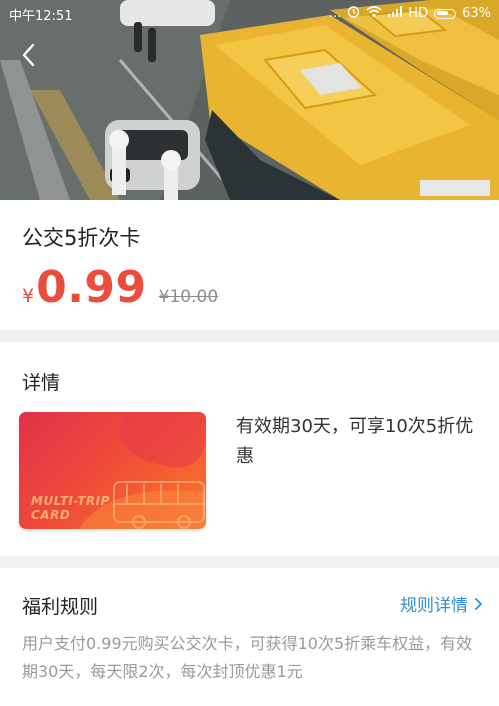 This screenshot has width=499, height=706. I want to click on status-bar: 中午12:51 ... HD 63%, so click(249, 13).